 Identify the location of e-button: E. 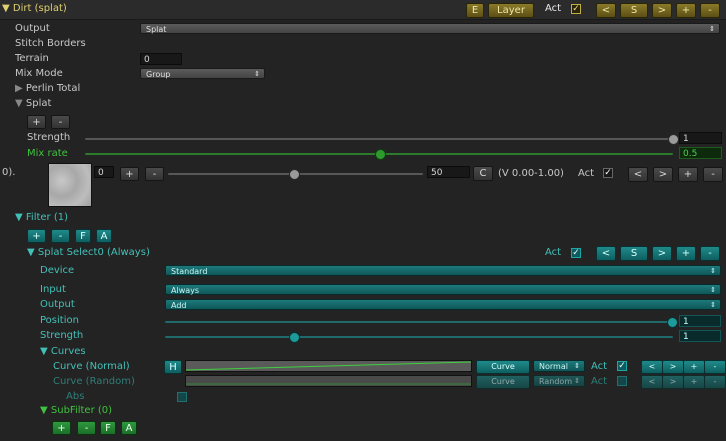
(475, 10).